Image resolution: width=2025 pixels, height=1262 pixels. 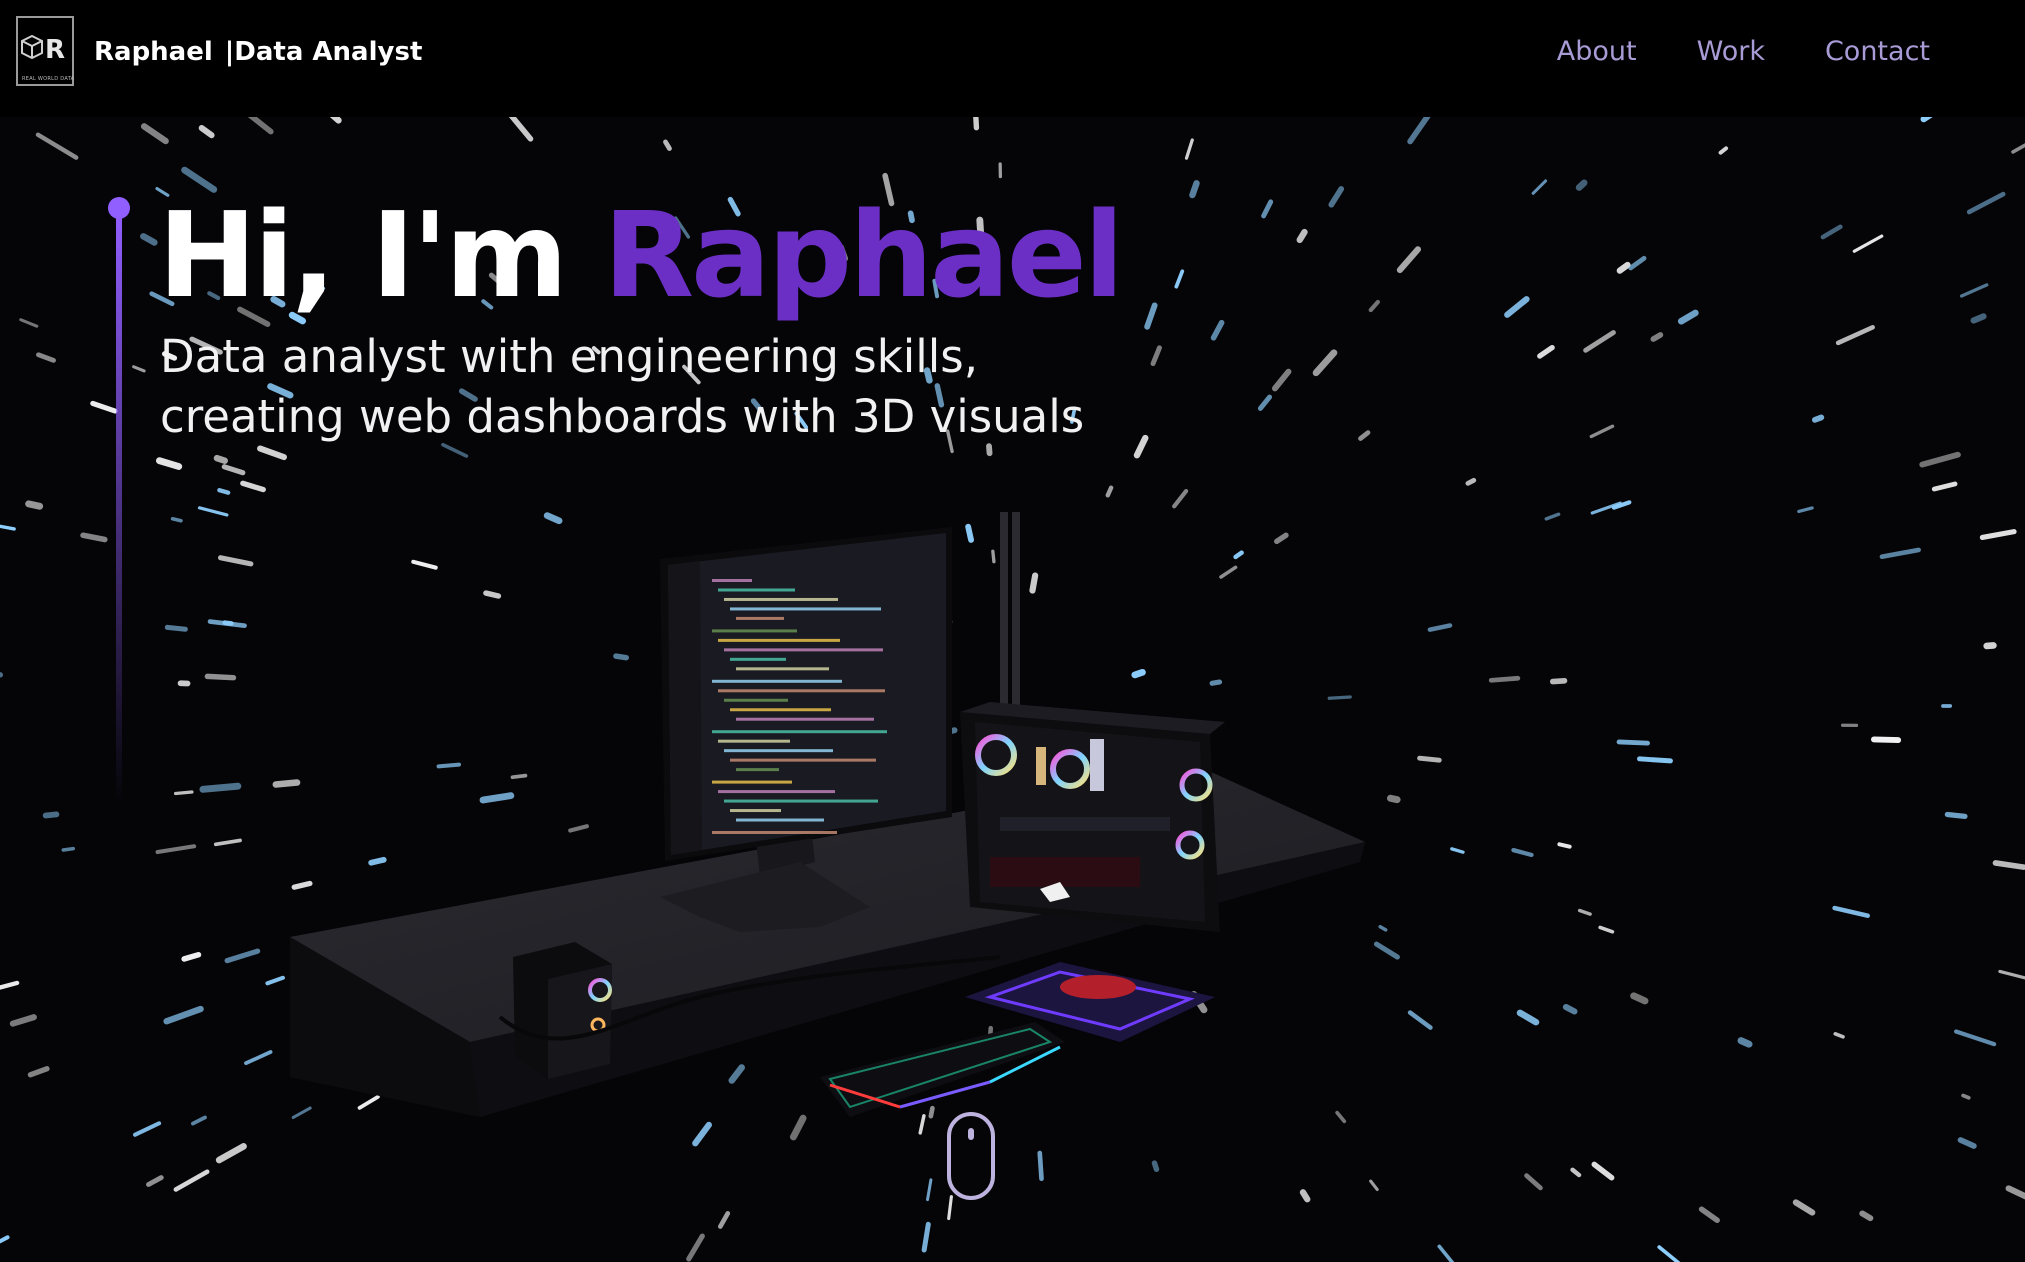 What do you see at coordinates (1877, 52) in the screenshot?
I see `nav-link-contact: Contact` at bounding box center [1877, 52].